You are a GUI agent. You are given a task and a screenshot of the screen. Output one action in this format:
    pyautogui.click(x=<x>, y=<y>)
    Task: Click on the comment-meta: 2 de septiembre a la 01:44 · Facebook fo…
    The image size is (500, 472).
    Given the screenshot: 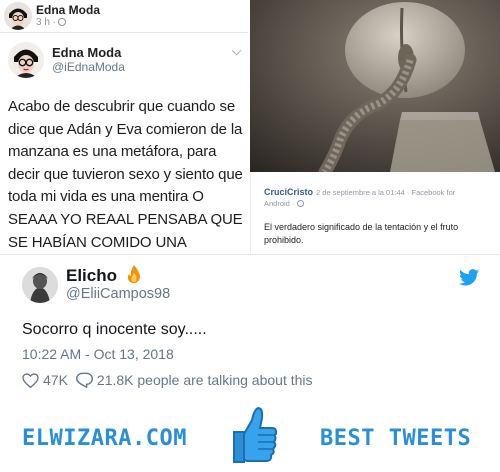 What is the action you would take?
    pyautogui.click(x=386, y=192)
    